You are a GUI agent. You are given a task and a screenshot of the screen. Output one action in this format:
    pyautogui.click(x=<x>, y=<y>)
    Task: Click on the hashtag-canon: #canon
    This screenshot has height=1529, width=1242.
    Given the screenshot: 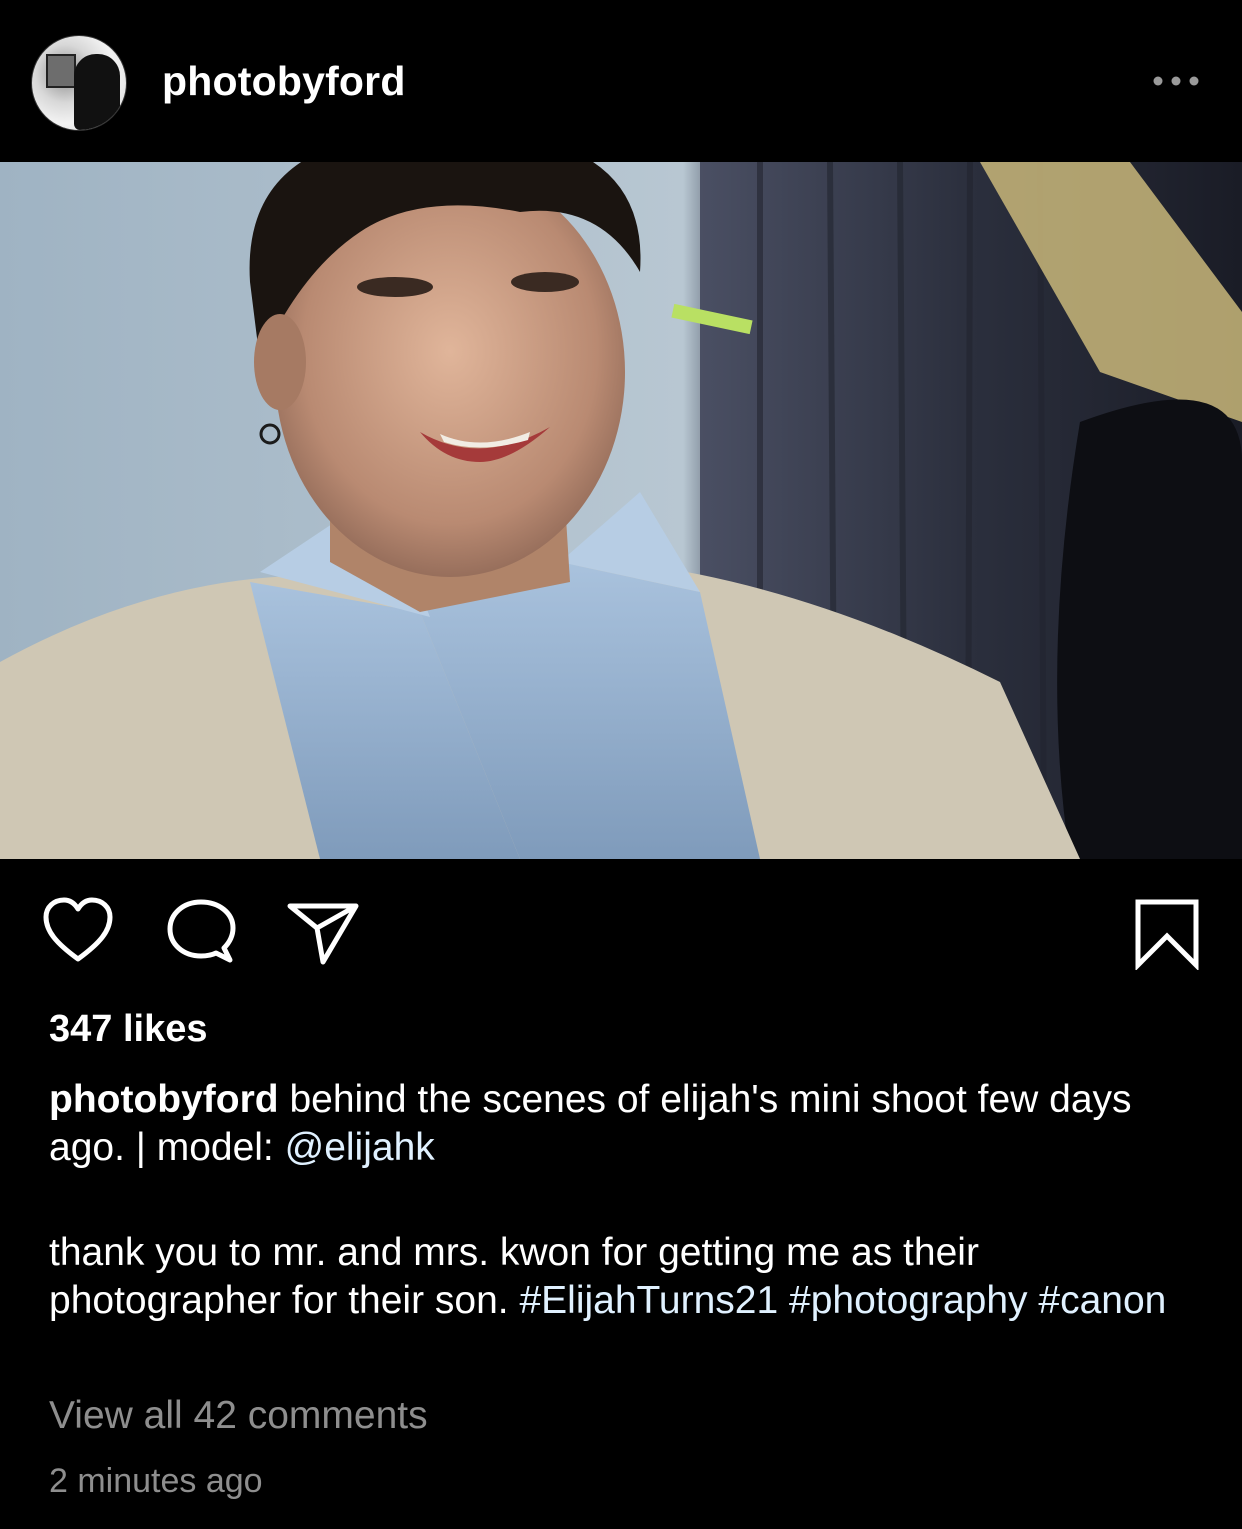 What is the action you would take?
    pyautogui.click(x=1102, y=1300)
    